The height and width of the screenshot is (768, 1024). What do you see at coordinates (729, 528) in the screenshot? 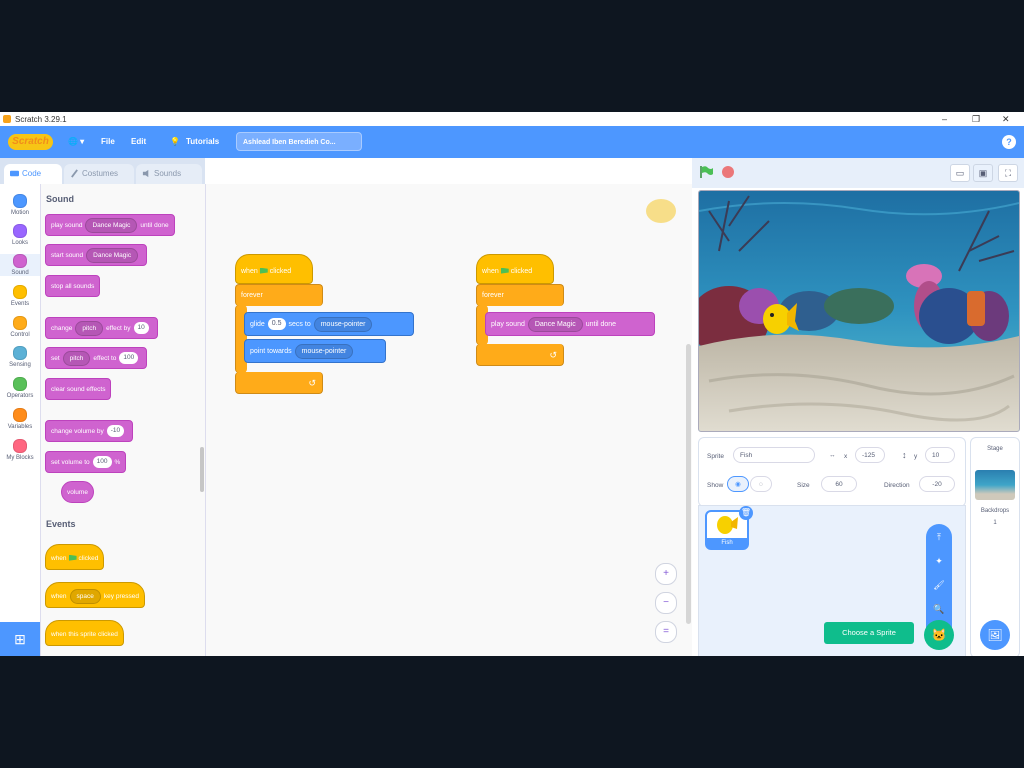
I see `sprite-thumb-fish: Fish 🗑` at bounding box center [729, 528].